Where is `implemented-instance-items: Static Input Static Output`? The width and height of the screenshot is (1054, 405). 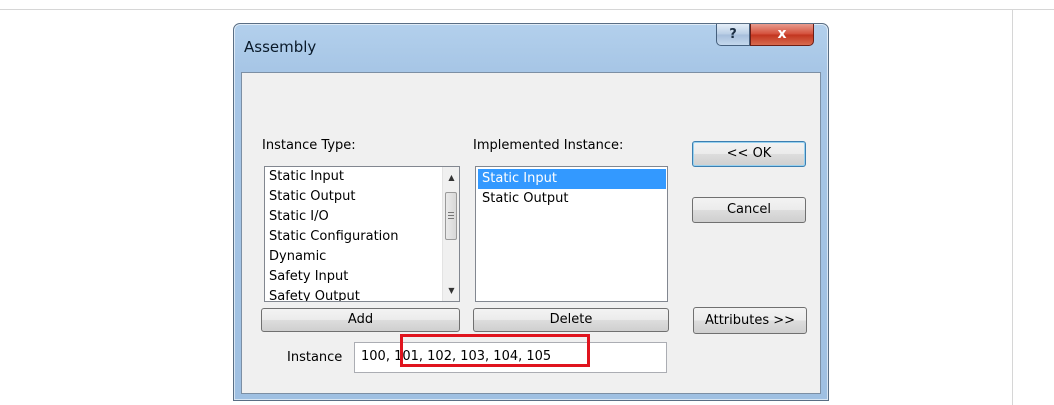 implemented-instance-items: Static Input Static Output is located at coordinates (572, 189).